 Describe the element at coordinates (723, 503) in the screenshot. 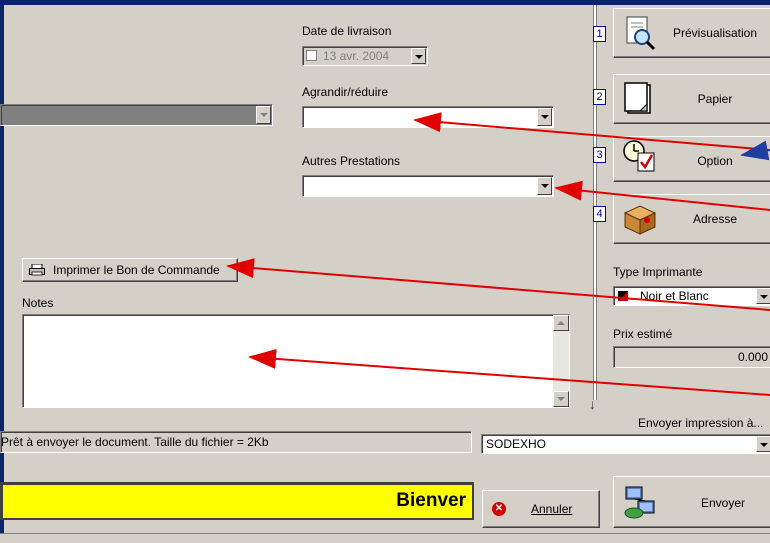

I see `send-label: Envoyer` at that location.